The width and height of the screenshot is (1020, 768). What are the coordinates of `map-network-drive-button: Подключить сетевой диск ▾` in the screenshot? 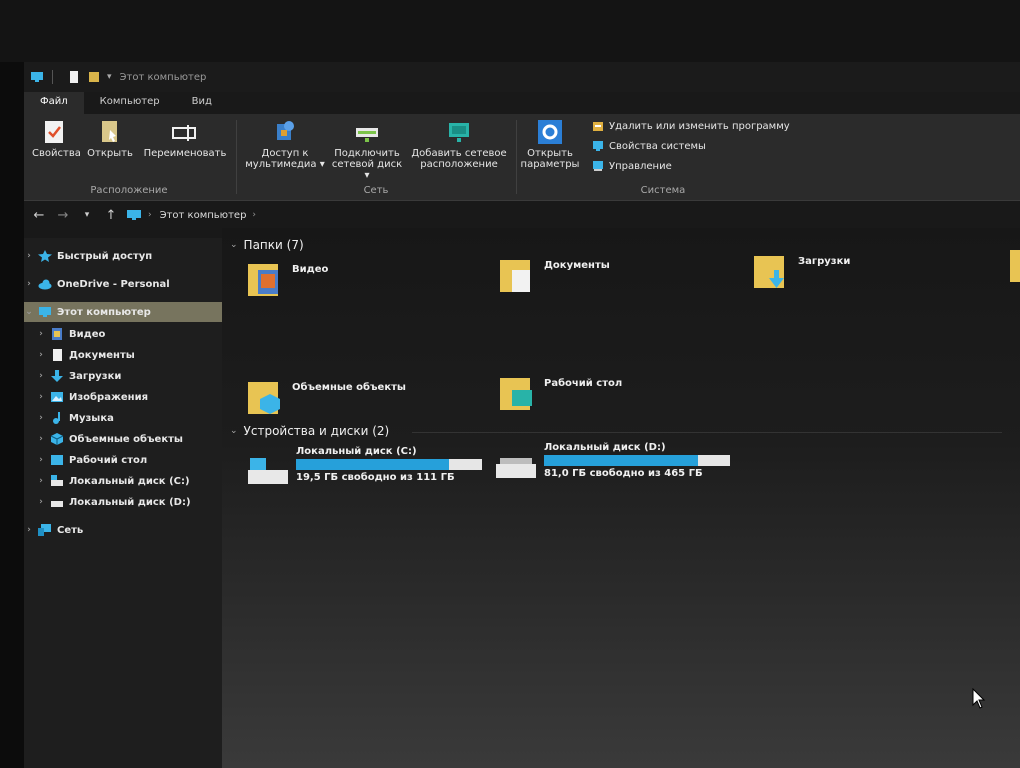 It's located at (367, 150).